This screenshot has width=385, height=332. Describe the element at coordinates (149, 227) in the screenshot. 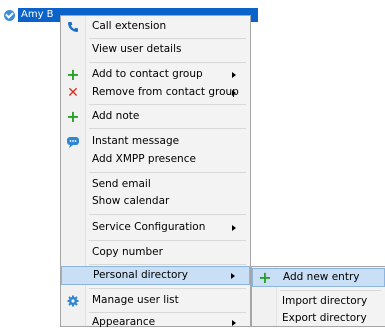

I see `menu-item-label: Service Configuration` at that location.